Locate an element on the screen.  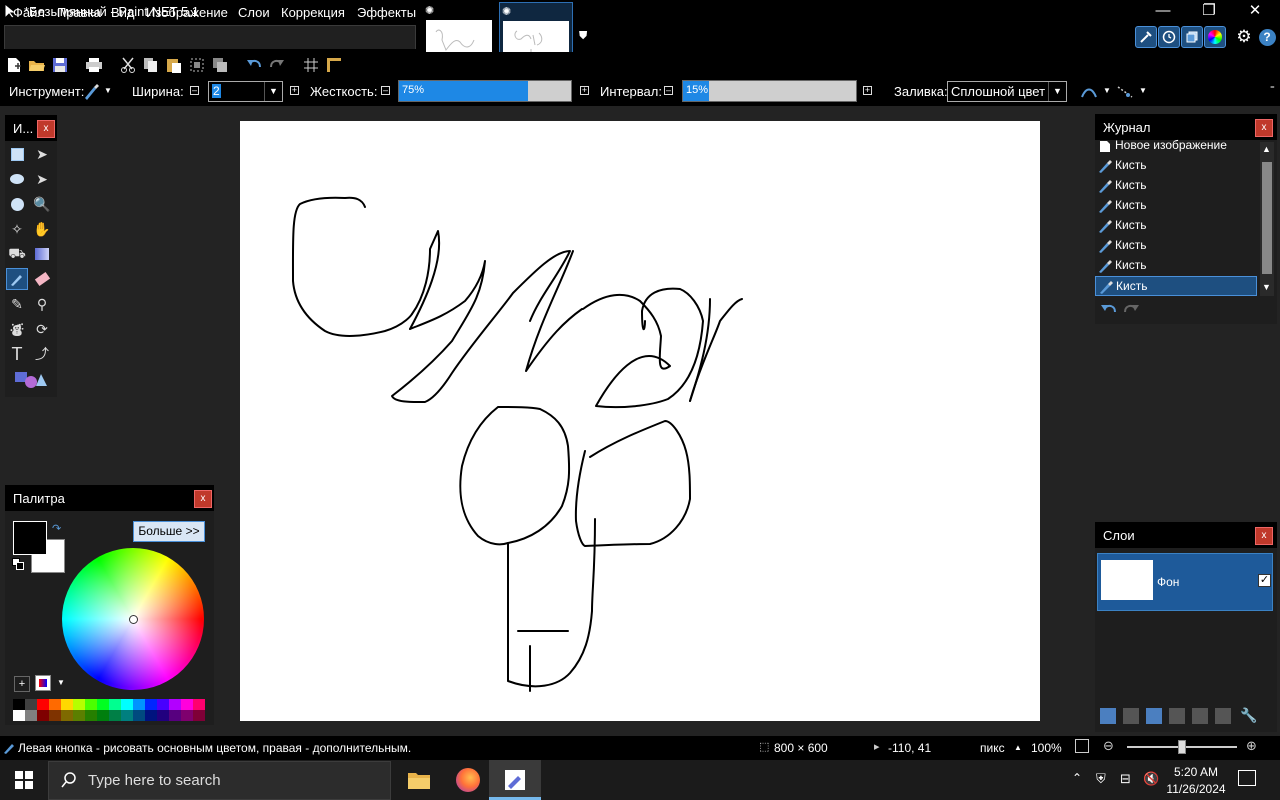
tools-toggle-icon is located at coordinates (1146, 37).